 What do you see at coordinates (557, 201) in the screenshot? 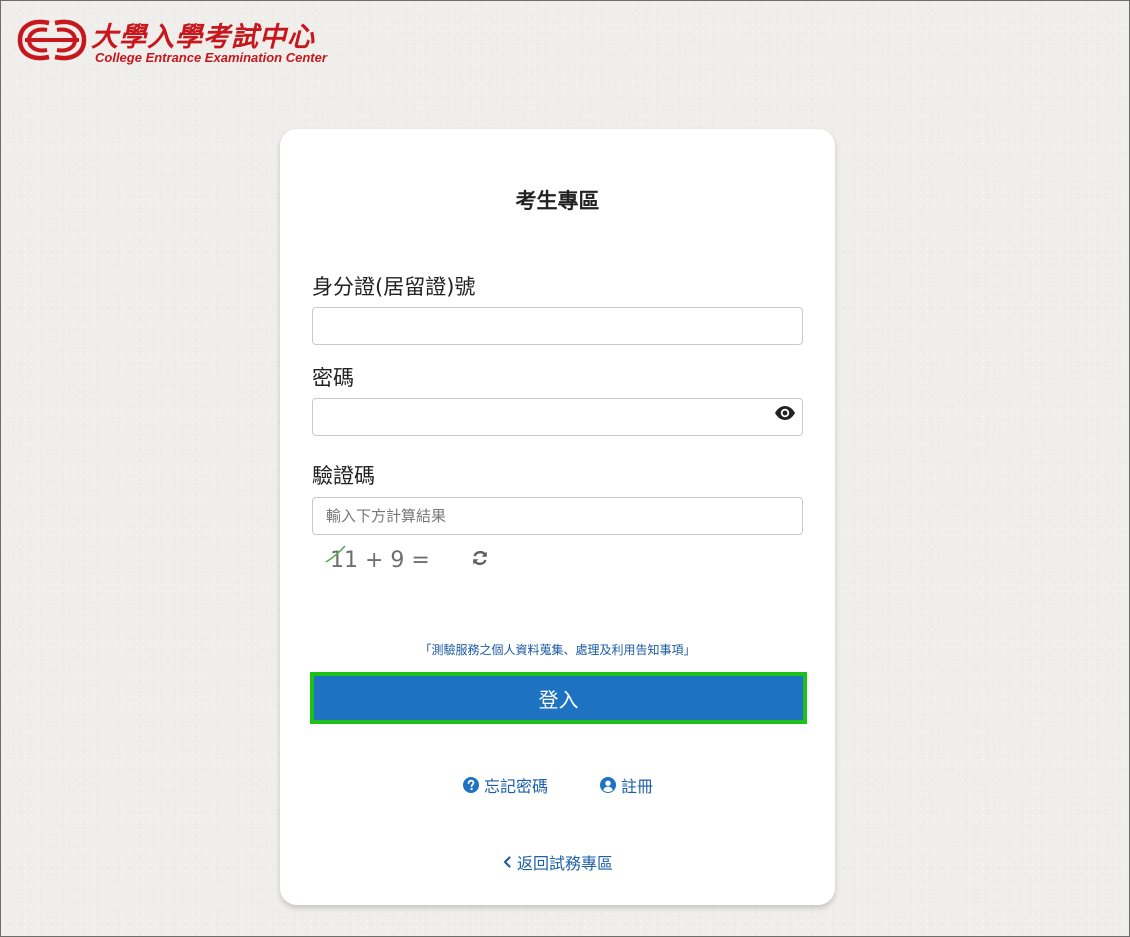
I see `page-title: 考生專區` at bounding box center [557, 201].